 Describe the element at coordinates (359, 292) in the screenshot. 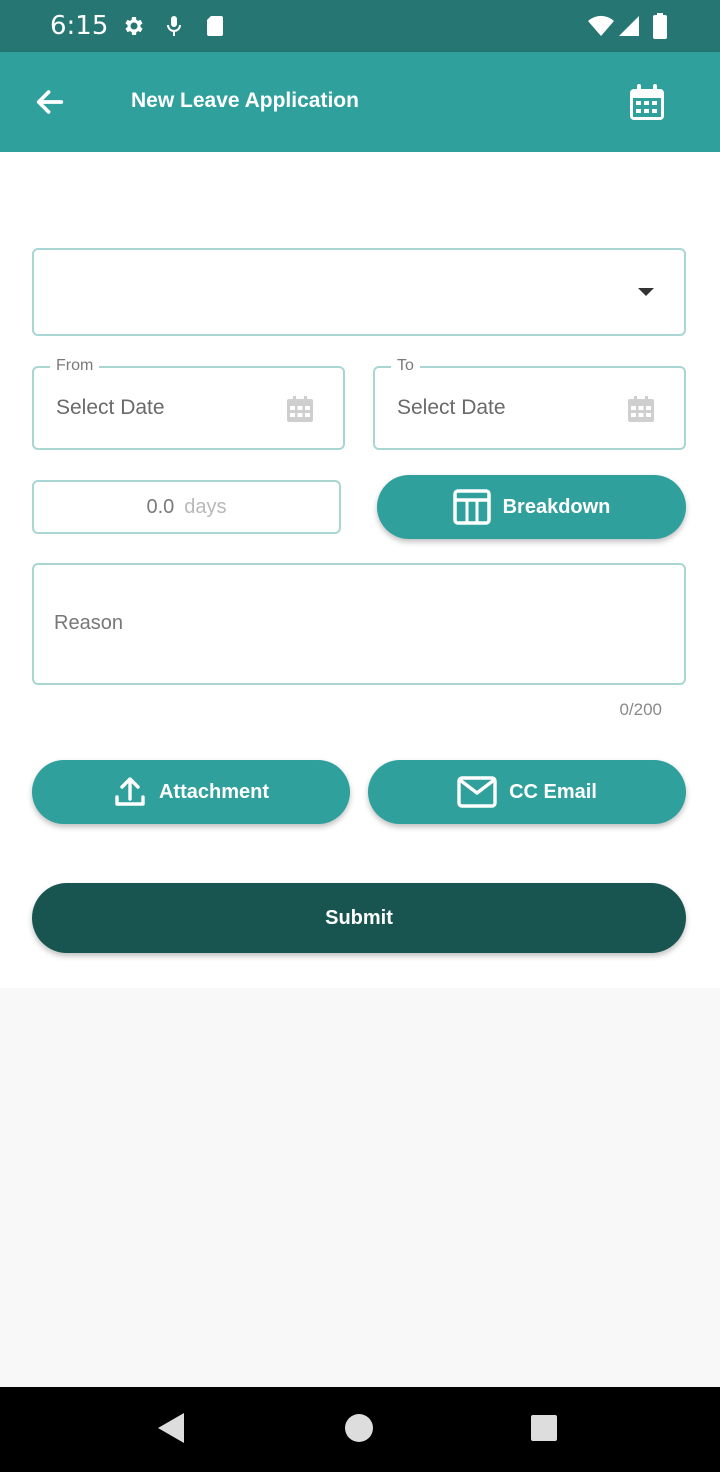

I see `leave-type-dropdown` at that location.